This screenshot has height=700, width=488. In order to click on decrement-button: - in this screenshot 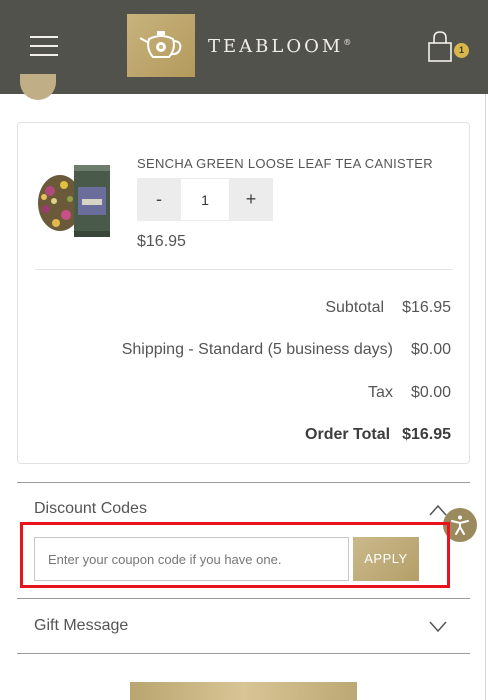, I will do `click(159, 199)`.